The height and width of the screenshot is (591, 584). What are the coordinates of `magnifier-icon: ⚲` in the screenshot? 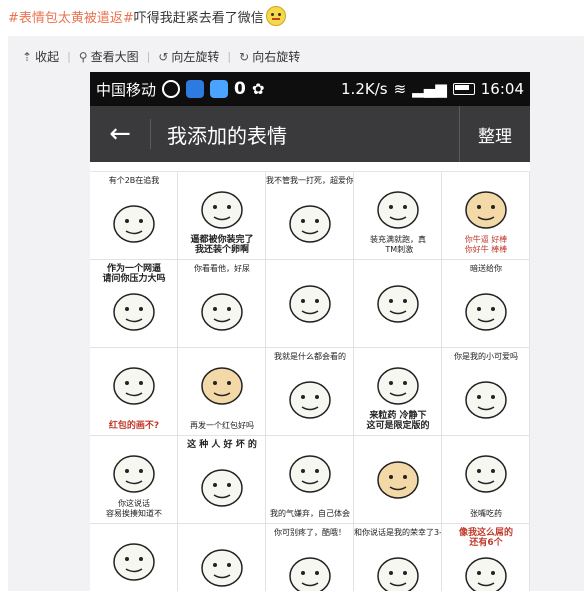 It's located at (83, 56).